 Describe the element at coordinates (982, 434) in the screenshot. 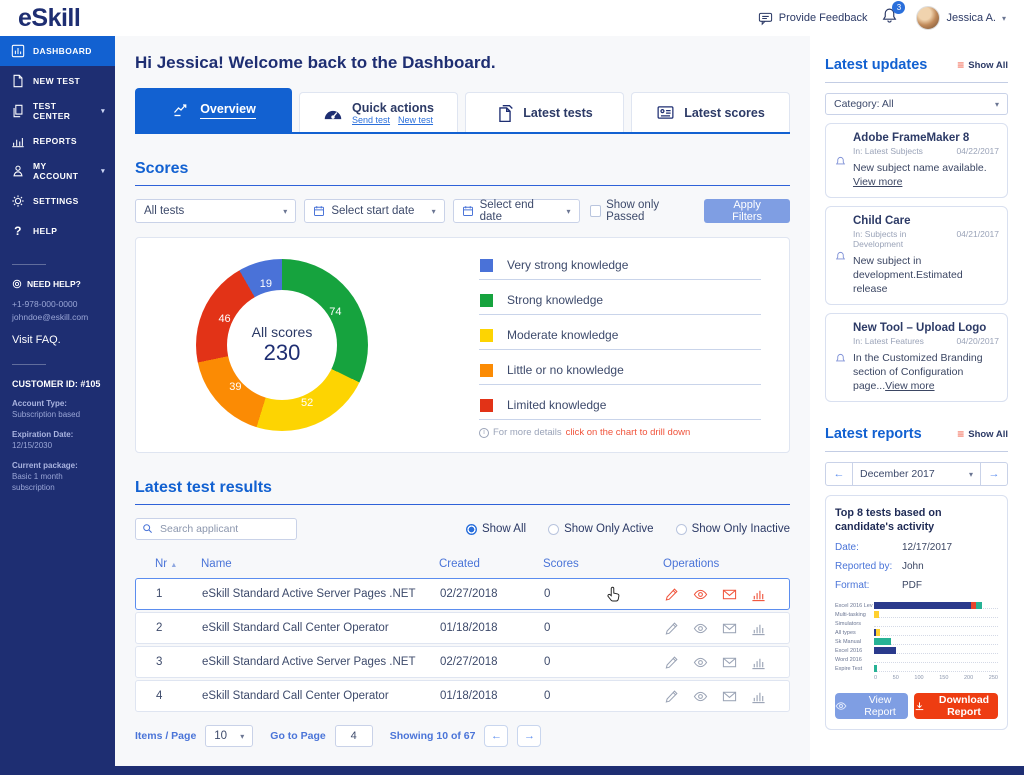

I see `reports-show-all-button: ≡ Show All` at that location.